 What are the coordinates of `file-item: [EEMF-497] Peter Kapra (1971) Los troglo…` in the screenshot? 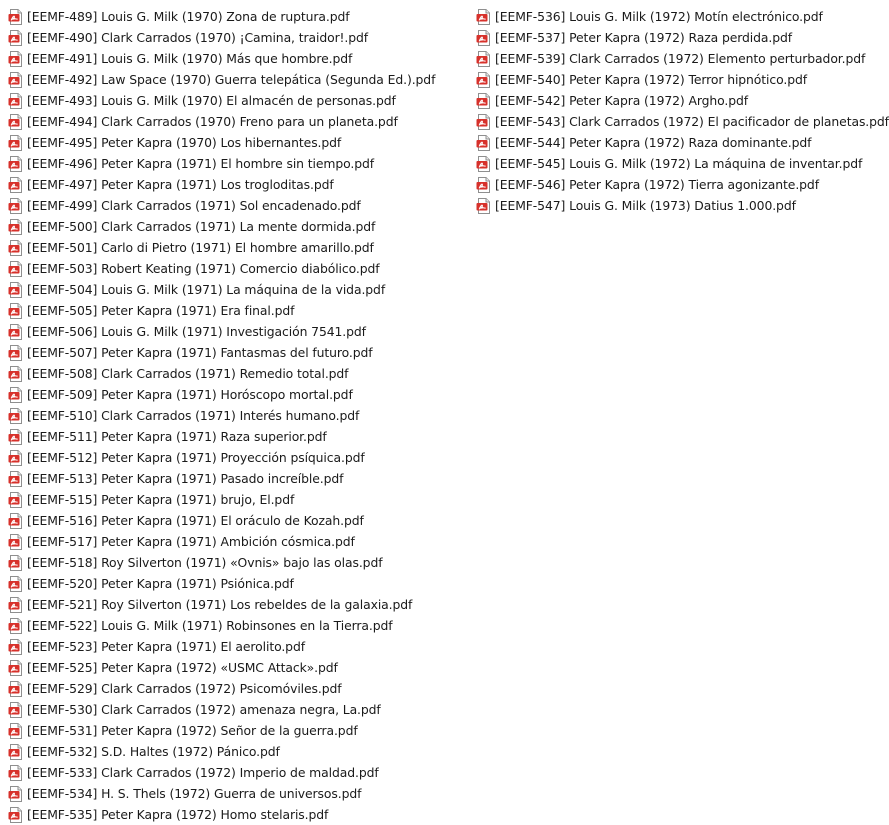 It's located at (221, 184).